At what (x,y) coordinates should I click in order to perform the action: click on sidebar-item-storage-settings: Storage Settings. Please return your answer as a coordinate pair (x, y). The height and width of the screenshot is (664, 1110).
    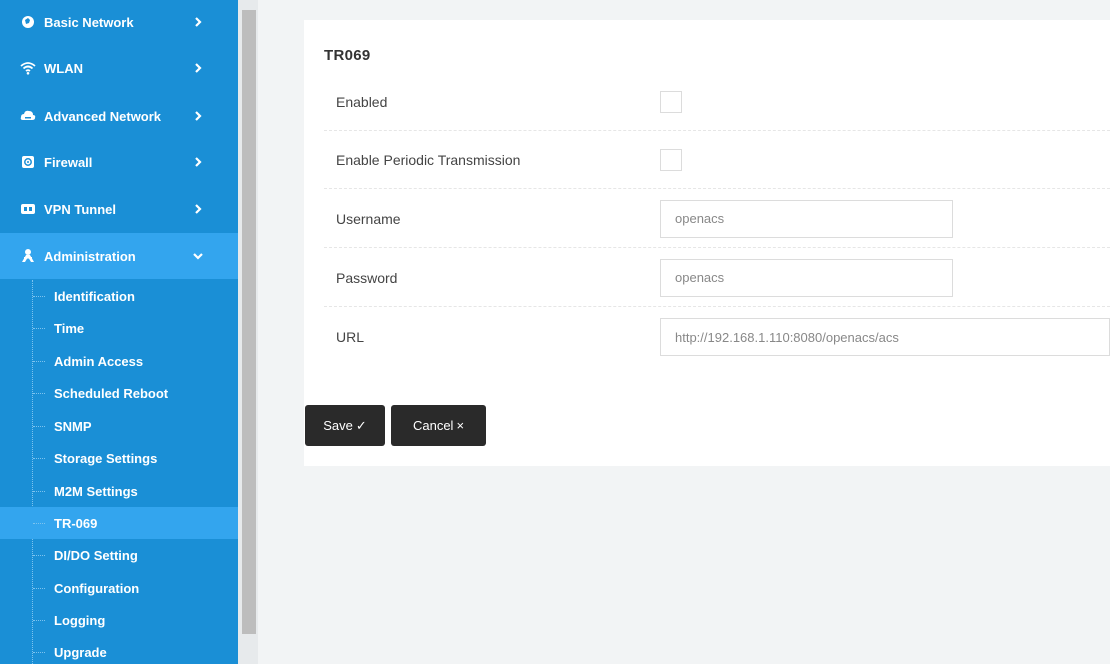
    Looking at the image, I should click on (119, 458).